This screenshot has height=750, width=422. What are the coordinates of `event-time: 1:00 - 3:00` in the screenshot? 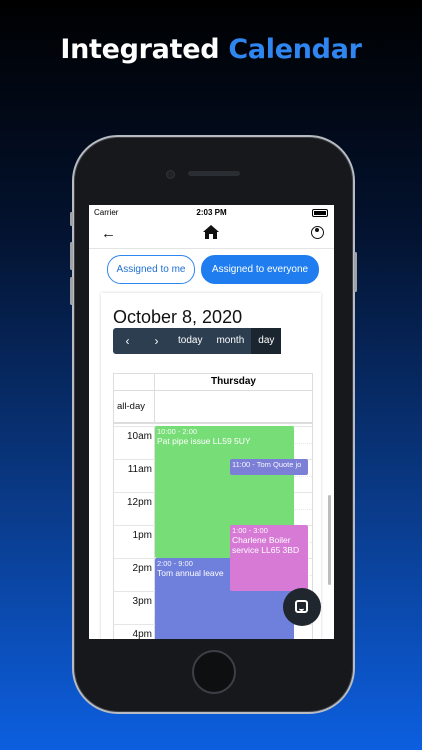 It's located at (250, 530).